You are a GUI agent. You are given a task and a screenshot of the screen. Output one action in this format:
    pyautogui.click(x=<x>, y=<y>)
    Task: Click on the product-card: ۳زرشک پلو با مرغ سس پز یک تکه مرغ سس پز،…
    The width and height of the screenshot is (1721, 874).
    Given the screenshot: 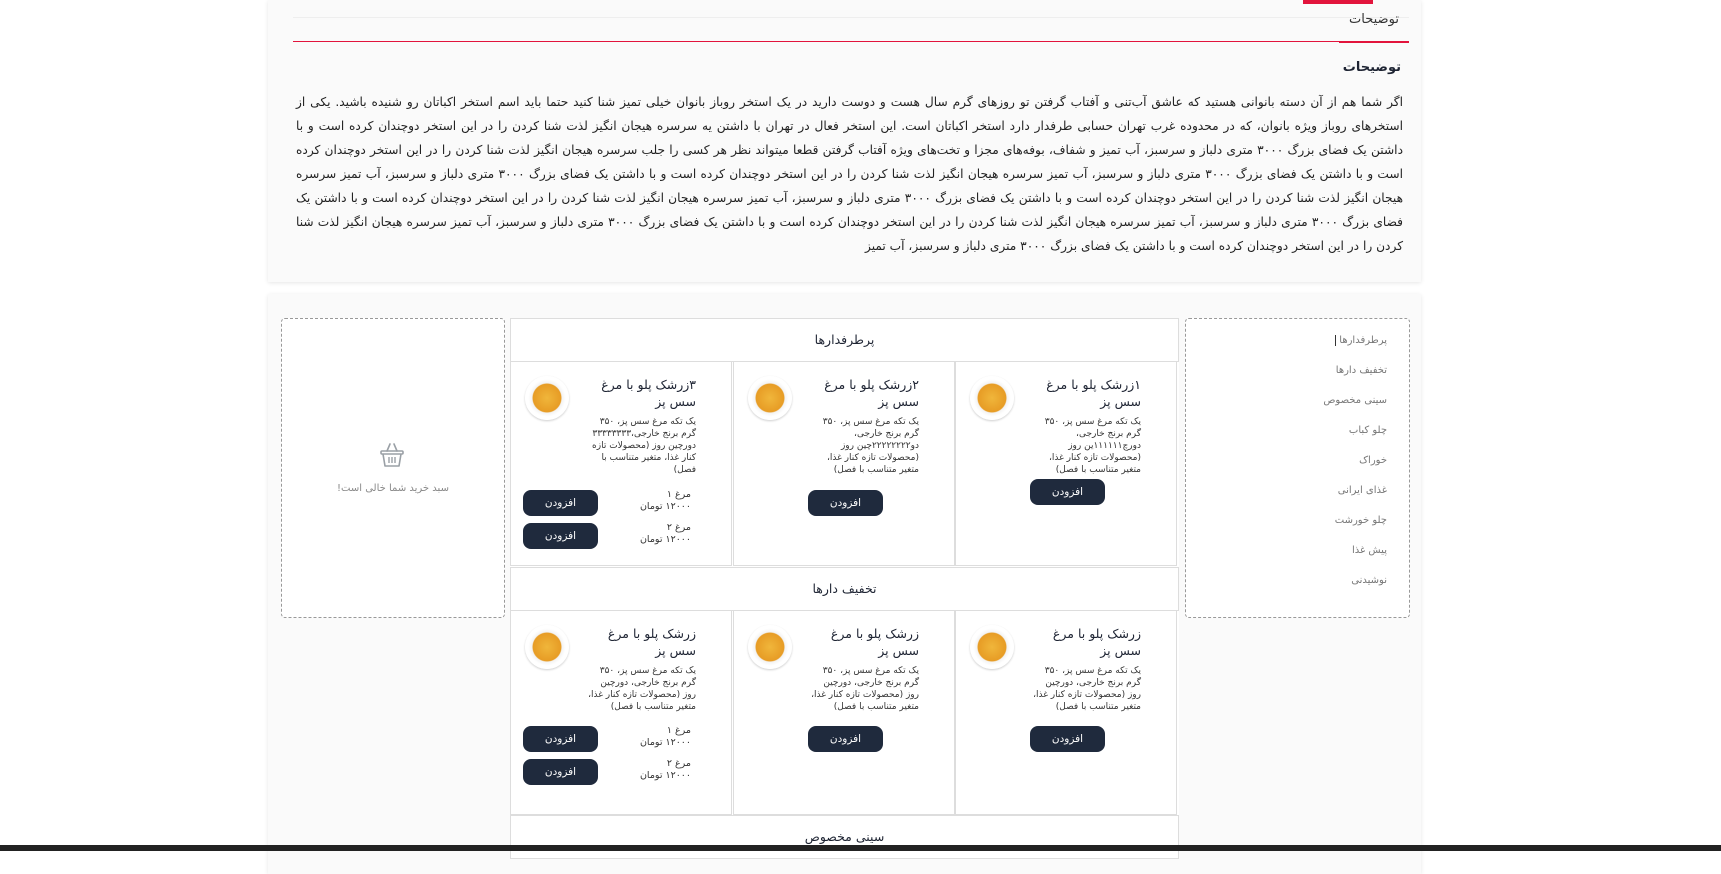 What is the action you would take?
    pyautogui.click(x=621, y=463)
    